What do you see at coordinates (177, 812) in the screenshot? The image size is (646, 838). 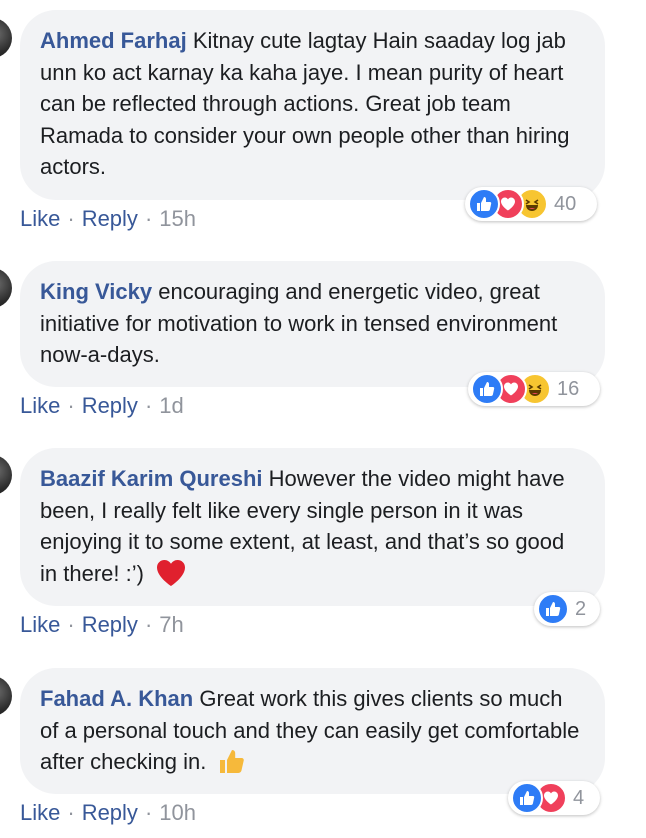 I see `comment-timestamp: 10h` at bounding box center [177, 812].